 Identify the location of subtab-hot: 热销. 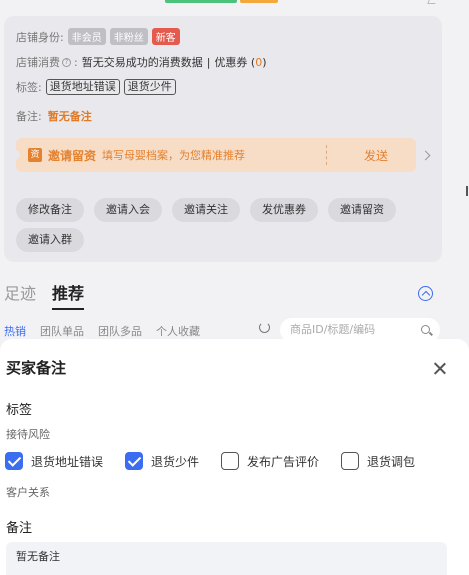
(15, 331).